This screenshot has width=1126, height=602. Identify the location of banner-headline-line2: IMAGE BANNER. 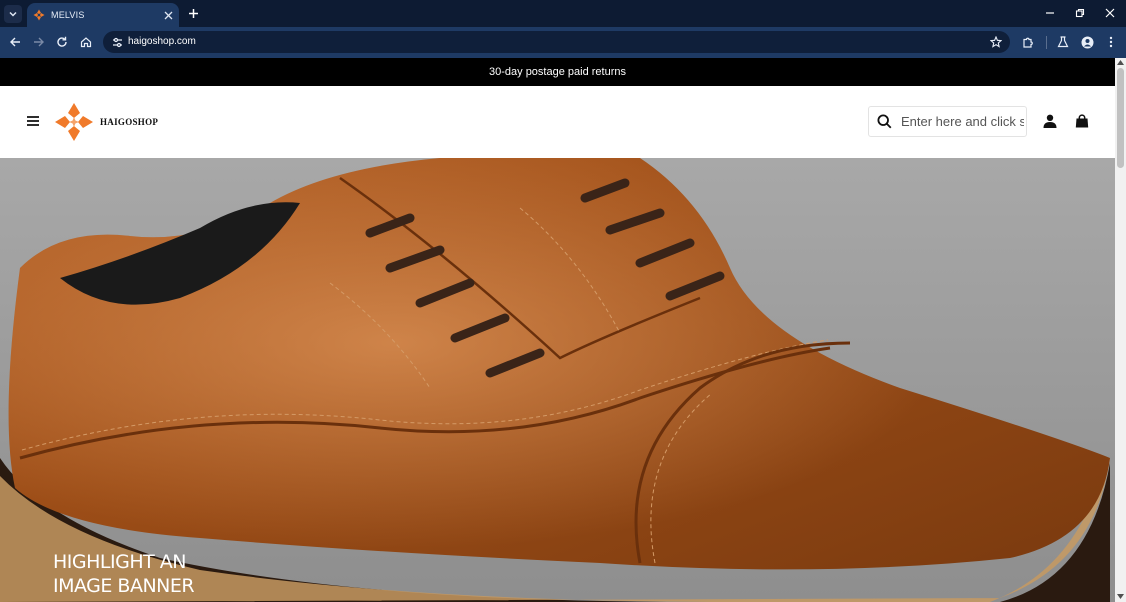
(124, 586).